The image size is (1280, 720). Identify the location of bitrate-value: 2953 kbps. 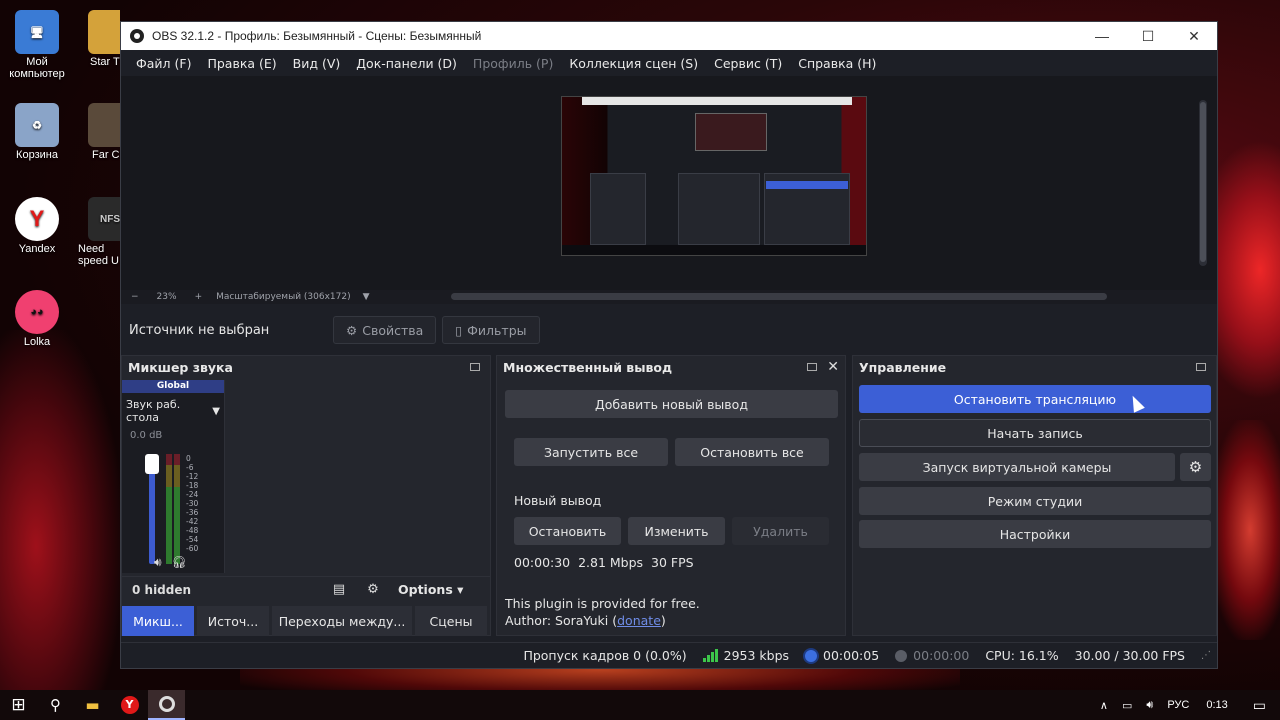
(756, 655).